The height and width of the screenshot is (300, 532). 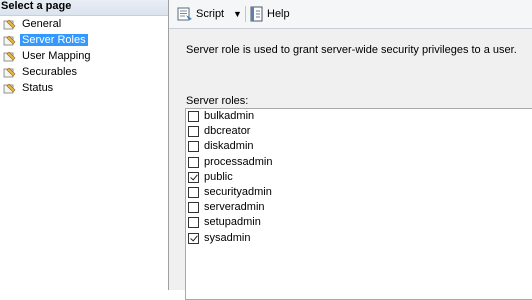 What do you see at coordinates (38, 88) in the screenshot?
I see `page-item-label: Status` at bounding box center [38, 88].